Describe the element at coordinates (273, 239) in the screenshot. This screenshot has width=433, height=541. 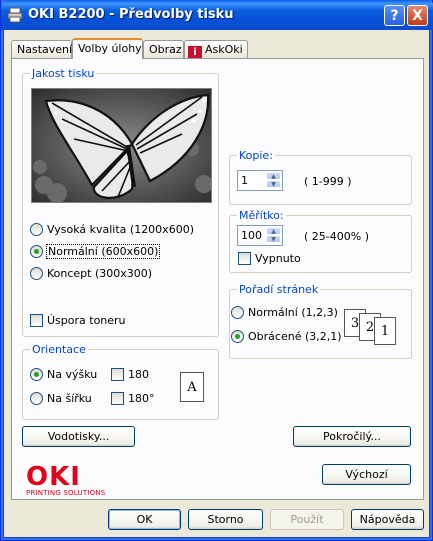
I see `scale-down-icon: ▼` at that location.